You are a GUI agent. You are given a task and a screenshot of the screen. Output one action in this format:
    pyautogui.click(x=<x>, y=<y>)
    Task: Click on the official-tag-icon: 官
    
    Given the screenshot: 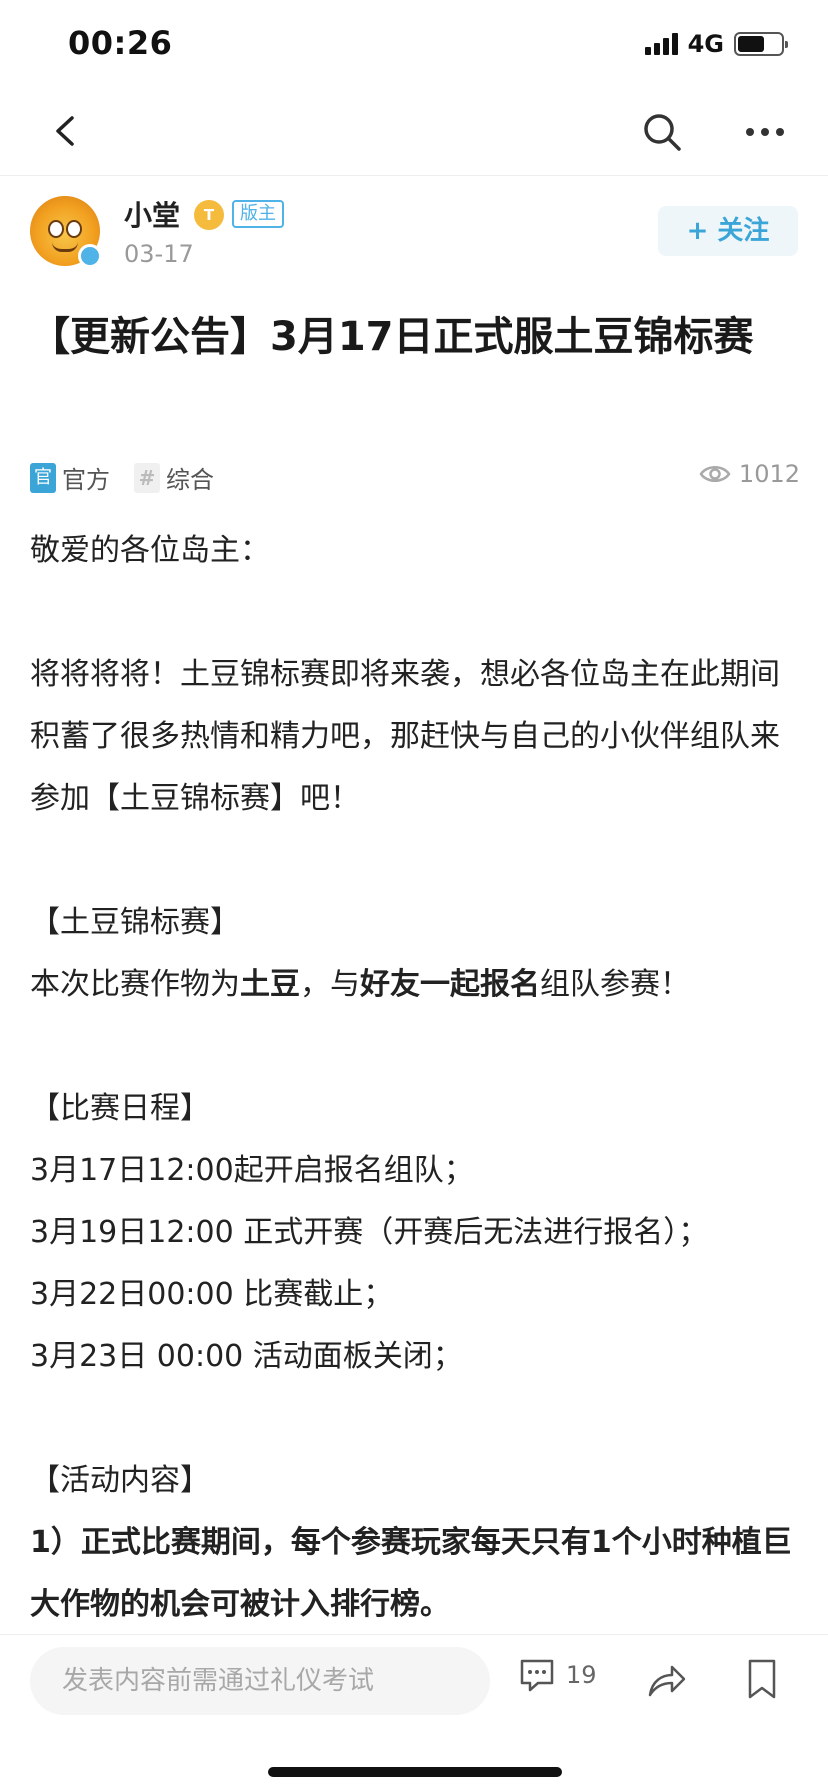 What is the action you would take?
    pyautogui.click(x=43, y=477)
    